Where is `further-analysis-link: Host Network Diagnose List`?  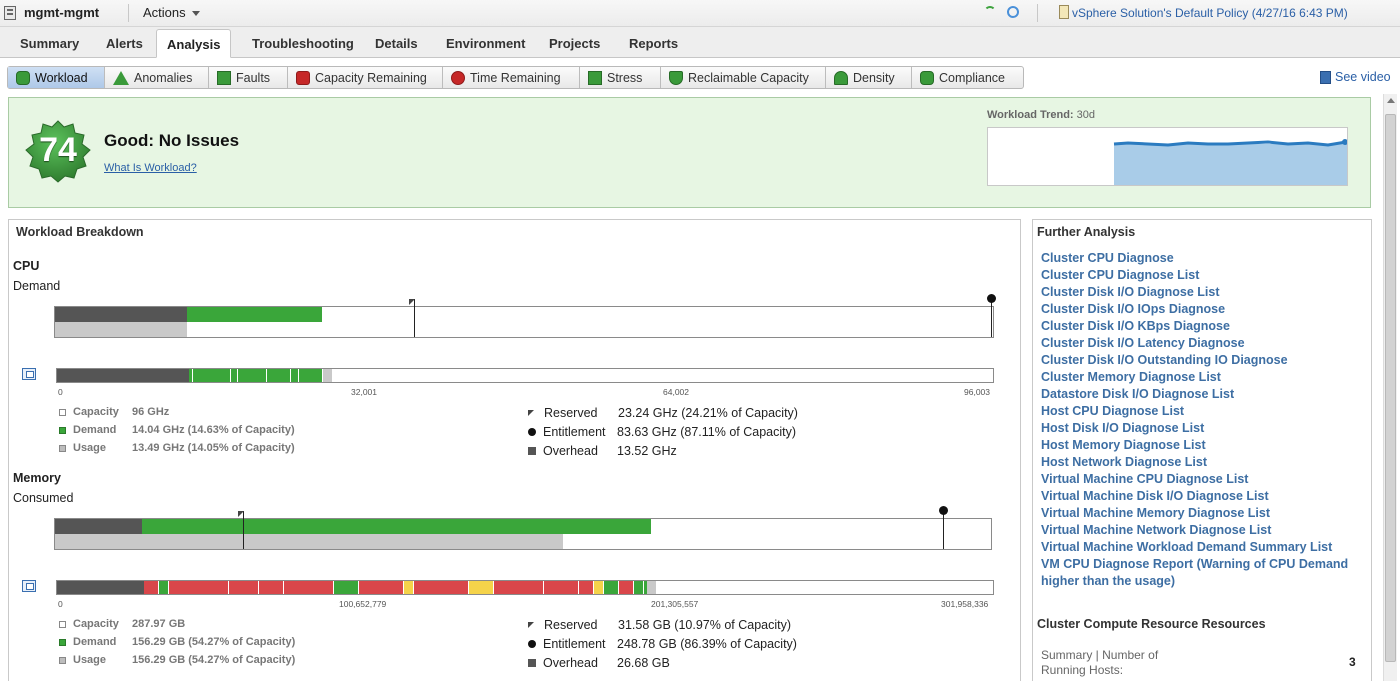 further-analysis-link: Host Network Diagnose List is located at coordinates (1206, 462).